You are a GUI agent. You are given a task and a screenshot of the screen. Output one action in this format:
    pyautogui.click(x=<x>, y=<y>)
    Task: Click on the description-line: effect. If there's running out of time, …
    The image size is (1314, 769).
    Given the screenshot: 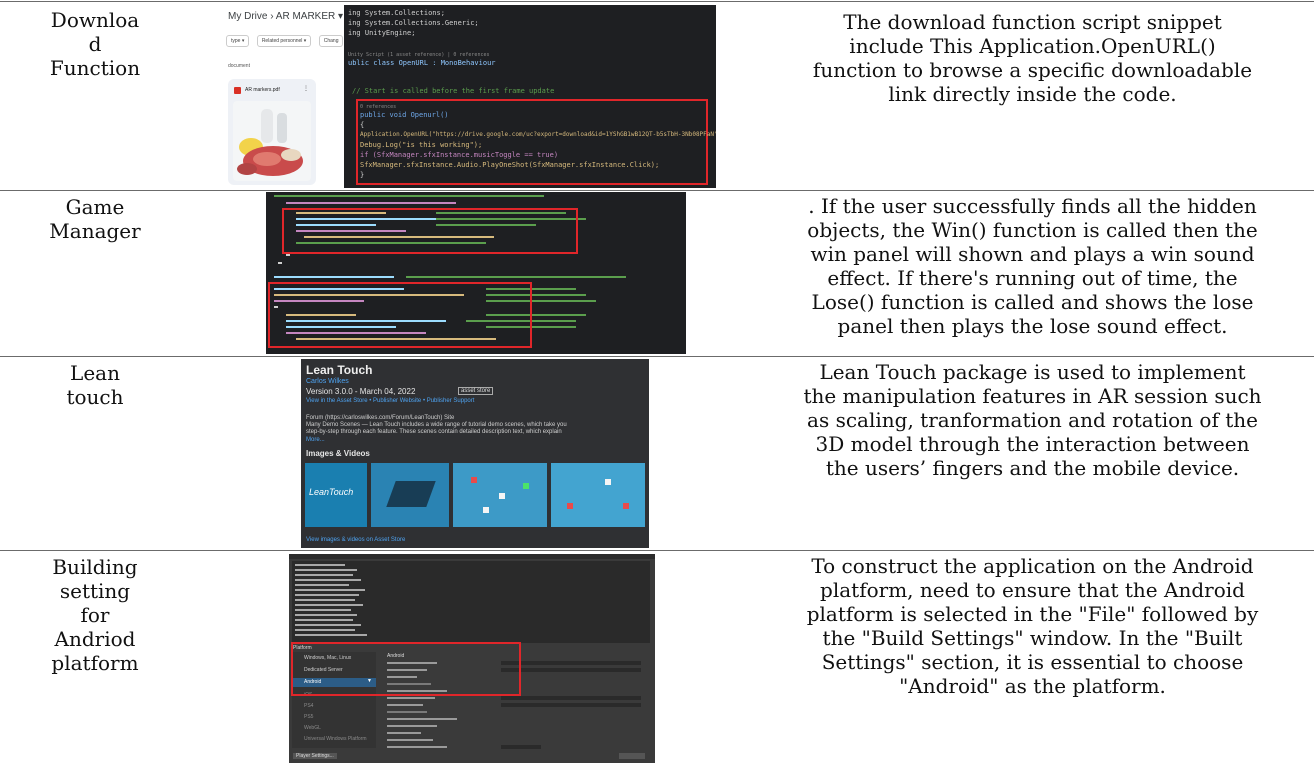 What is the action you would take?
    pyautogui.click(x=1032, y=278)
    